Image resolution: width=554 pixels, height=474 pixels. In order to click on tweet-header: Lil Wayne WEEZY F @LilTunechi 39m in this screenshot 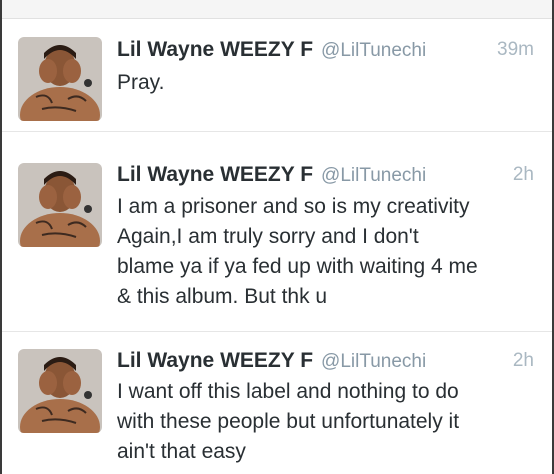, I will do `click(327, 52)`.